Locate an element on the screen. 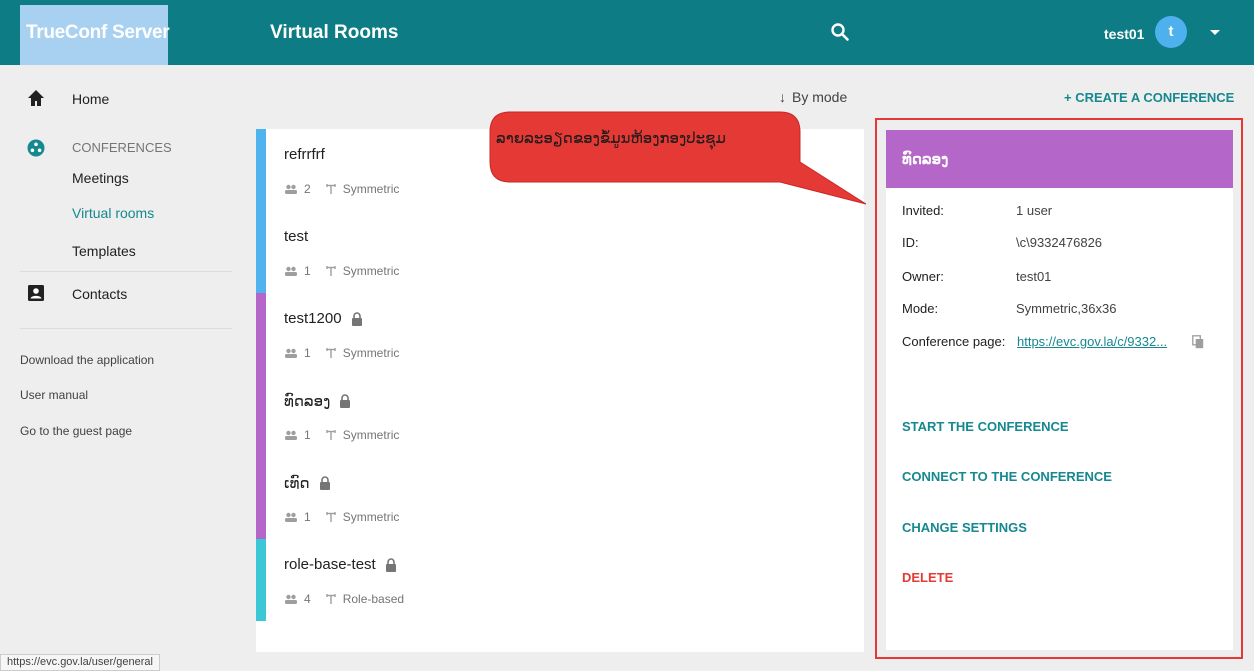 The image size is (1254, 671). home-icon is located at coordinates (36, 98).